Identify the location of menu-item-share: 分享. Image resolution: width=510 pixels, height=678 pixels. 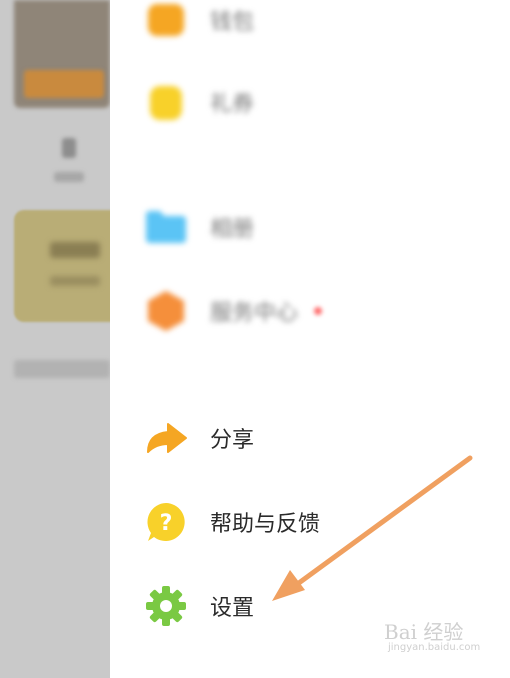
(310, 438).